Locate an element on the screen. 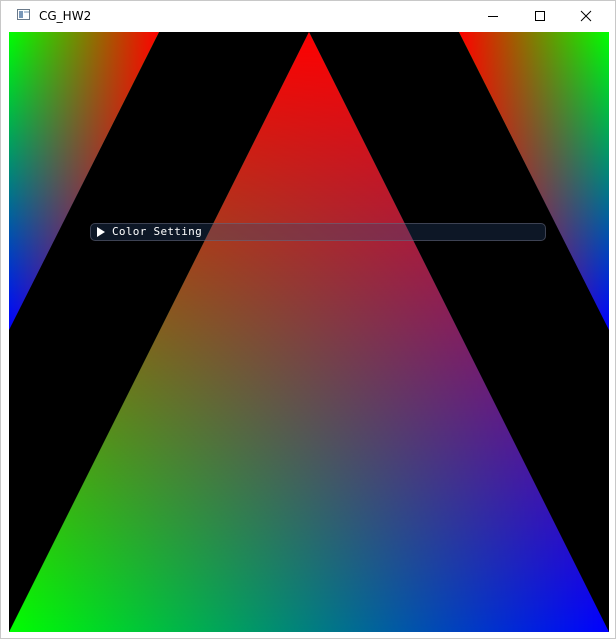 Image resolution: width=616 pixels, height=639 pixels. close-button is located at coordinates (585, 16).